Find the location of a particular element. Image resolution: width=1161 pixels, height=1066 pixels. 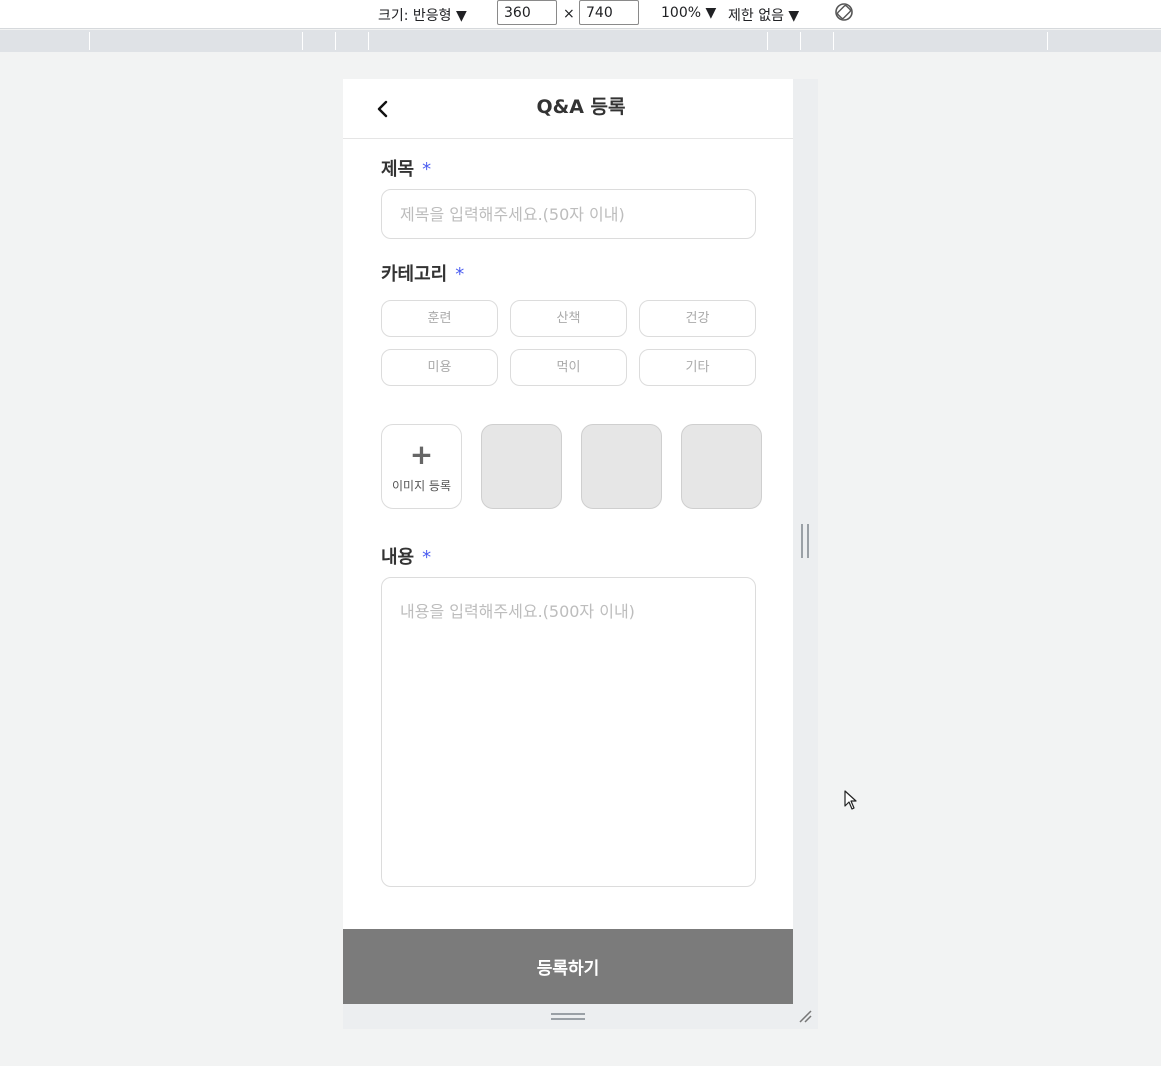

device-width-input is located at coordinates (527, 12).